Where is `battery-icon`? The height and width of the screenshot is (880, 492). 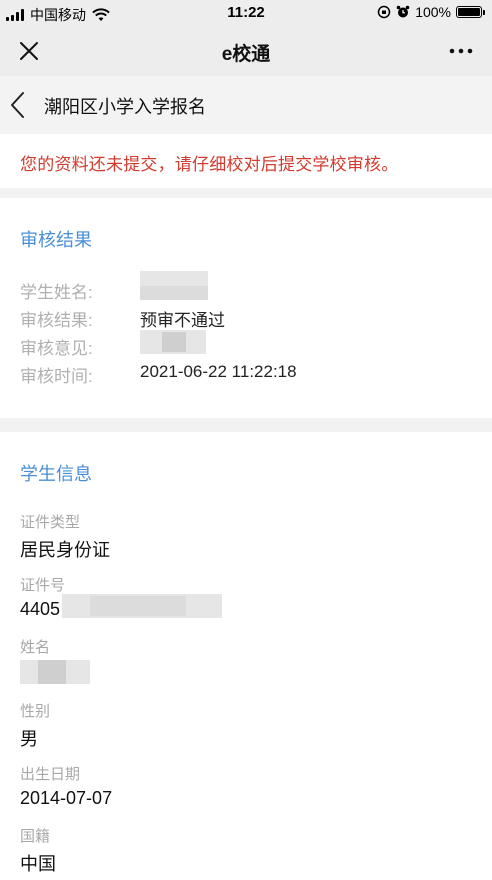
battery-icon is located at coordinates (470, 12).